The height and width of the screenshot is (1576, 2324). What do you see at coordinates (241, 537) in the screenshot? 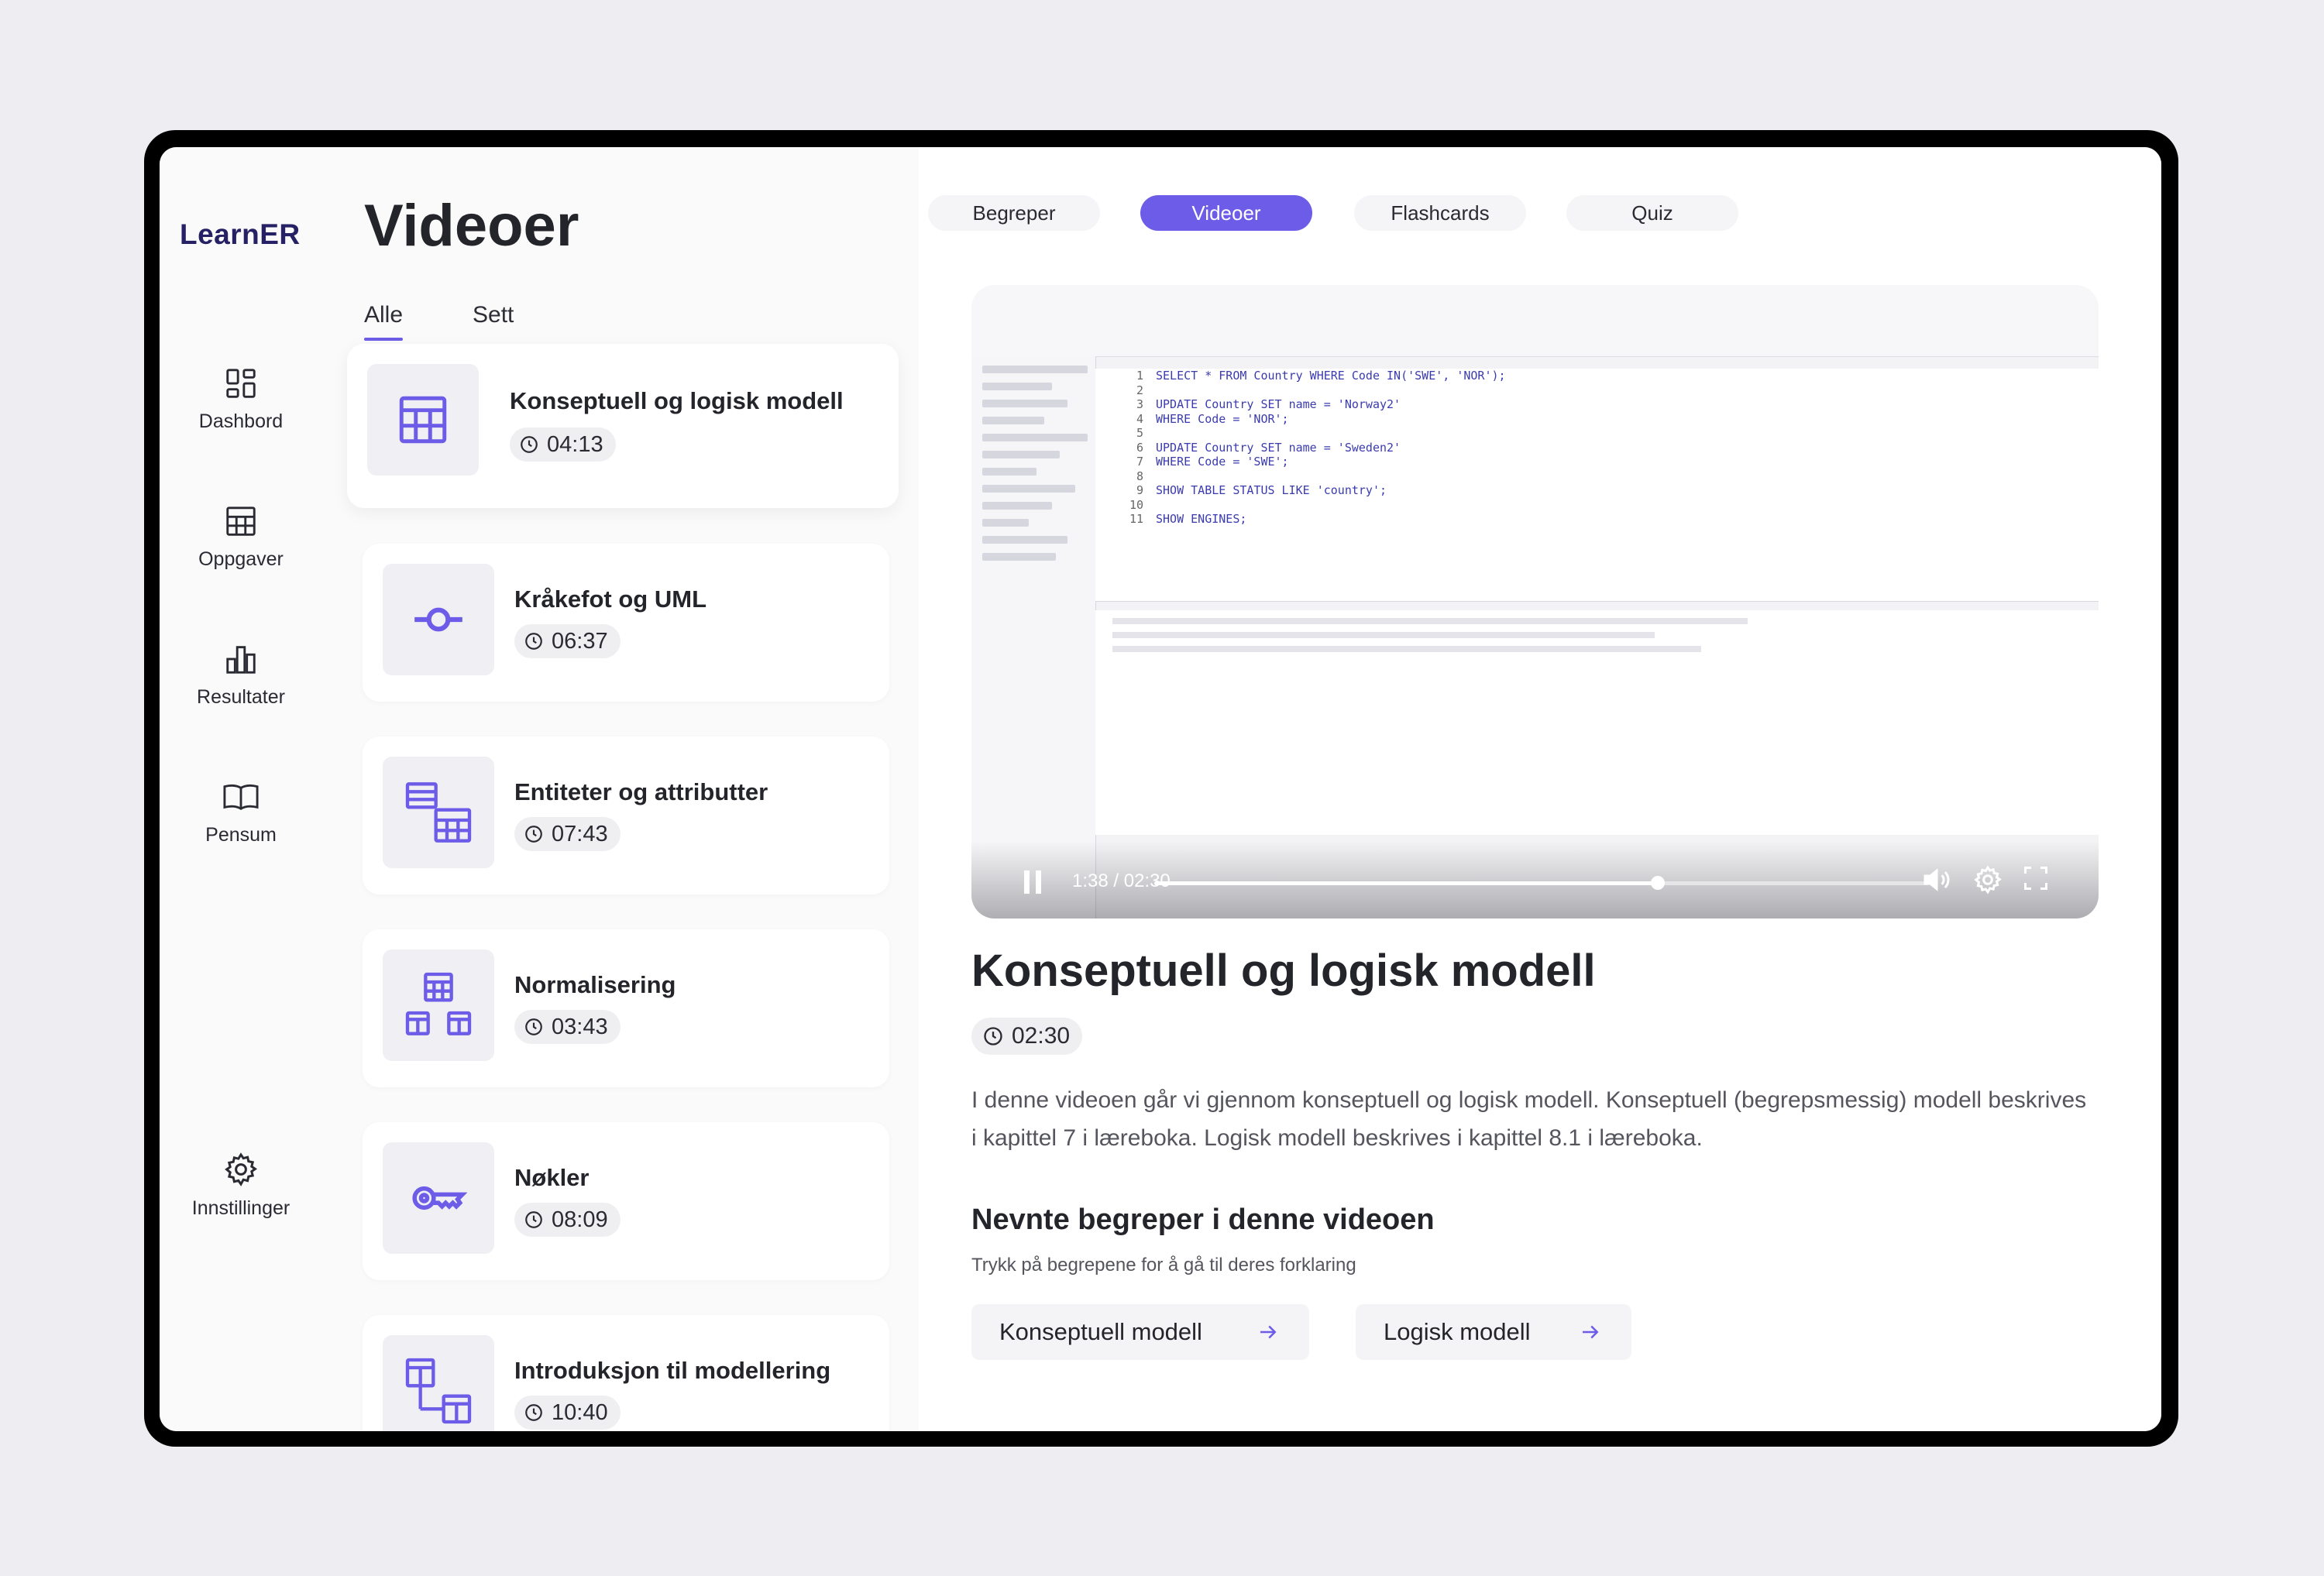
I see `sidebar-item-oppgaver: Oppgaver` at bounding box center [241, 537].